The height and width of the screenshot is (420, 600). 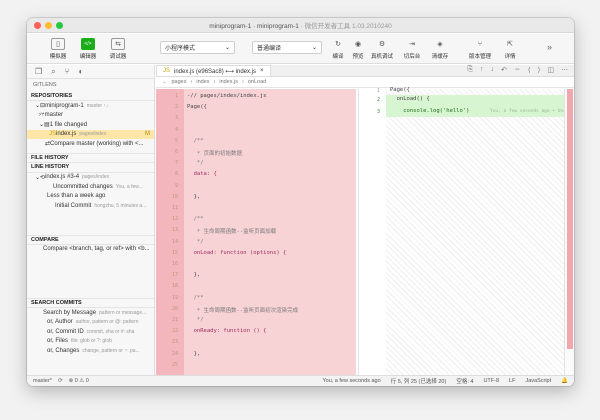 I want to click on modified-gutter, so click(x=372, y=232).